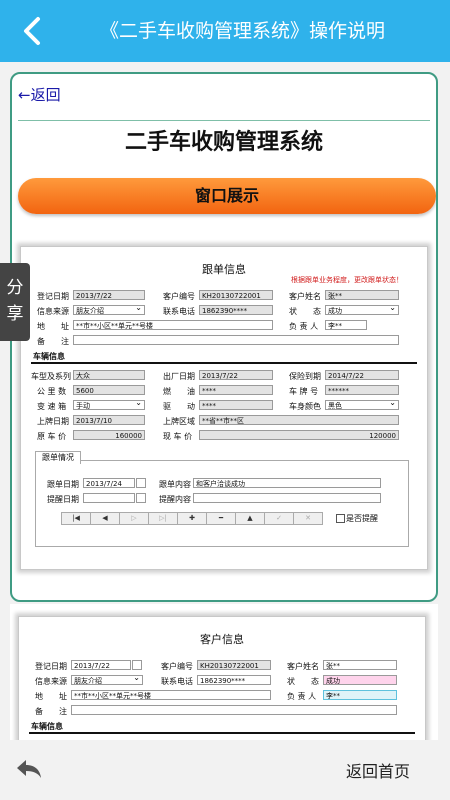 This screenshot has width=450, height=800. Describe the element at coordinates (225, 31) in the screenshot. I see `top-bar: 《二手车收购管理系统》操作说明` at that location.